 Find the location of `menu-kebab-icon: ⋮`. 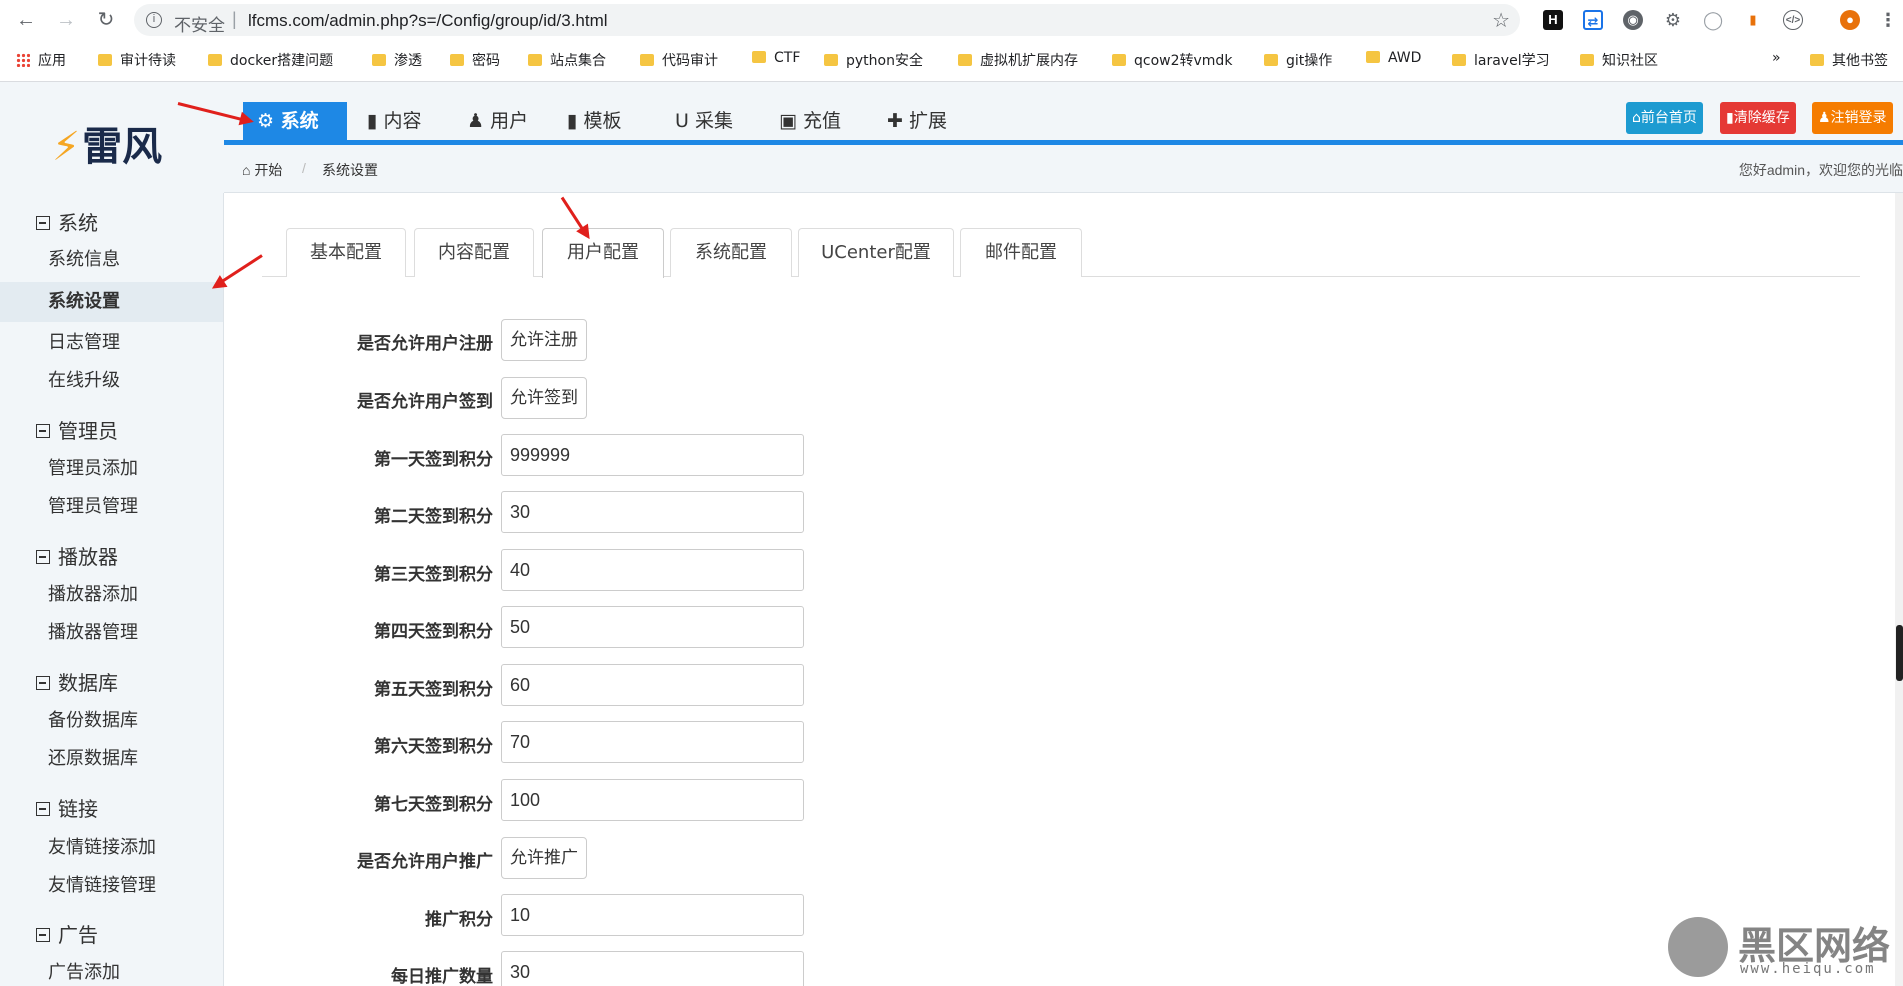

menu-kebab-icon: ⋮ is located at coordinates (1888, 20).